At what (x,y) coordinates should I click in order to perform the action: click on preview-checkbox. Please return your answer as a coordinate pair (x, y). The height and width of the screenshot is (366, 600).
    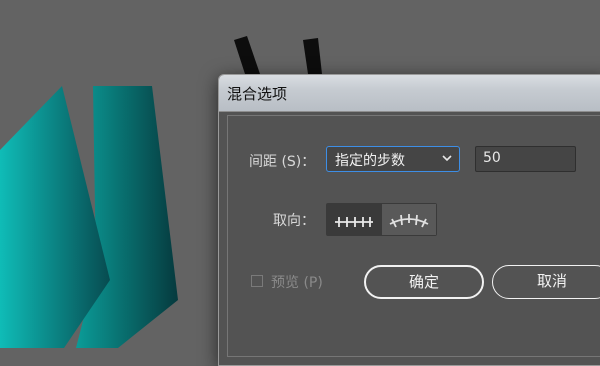
    Looking at the image, I should click on (257, 281).